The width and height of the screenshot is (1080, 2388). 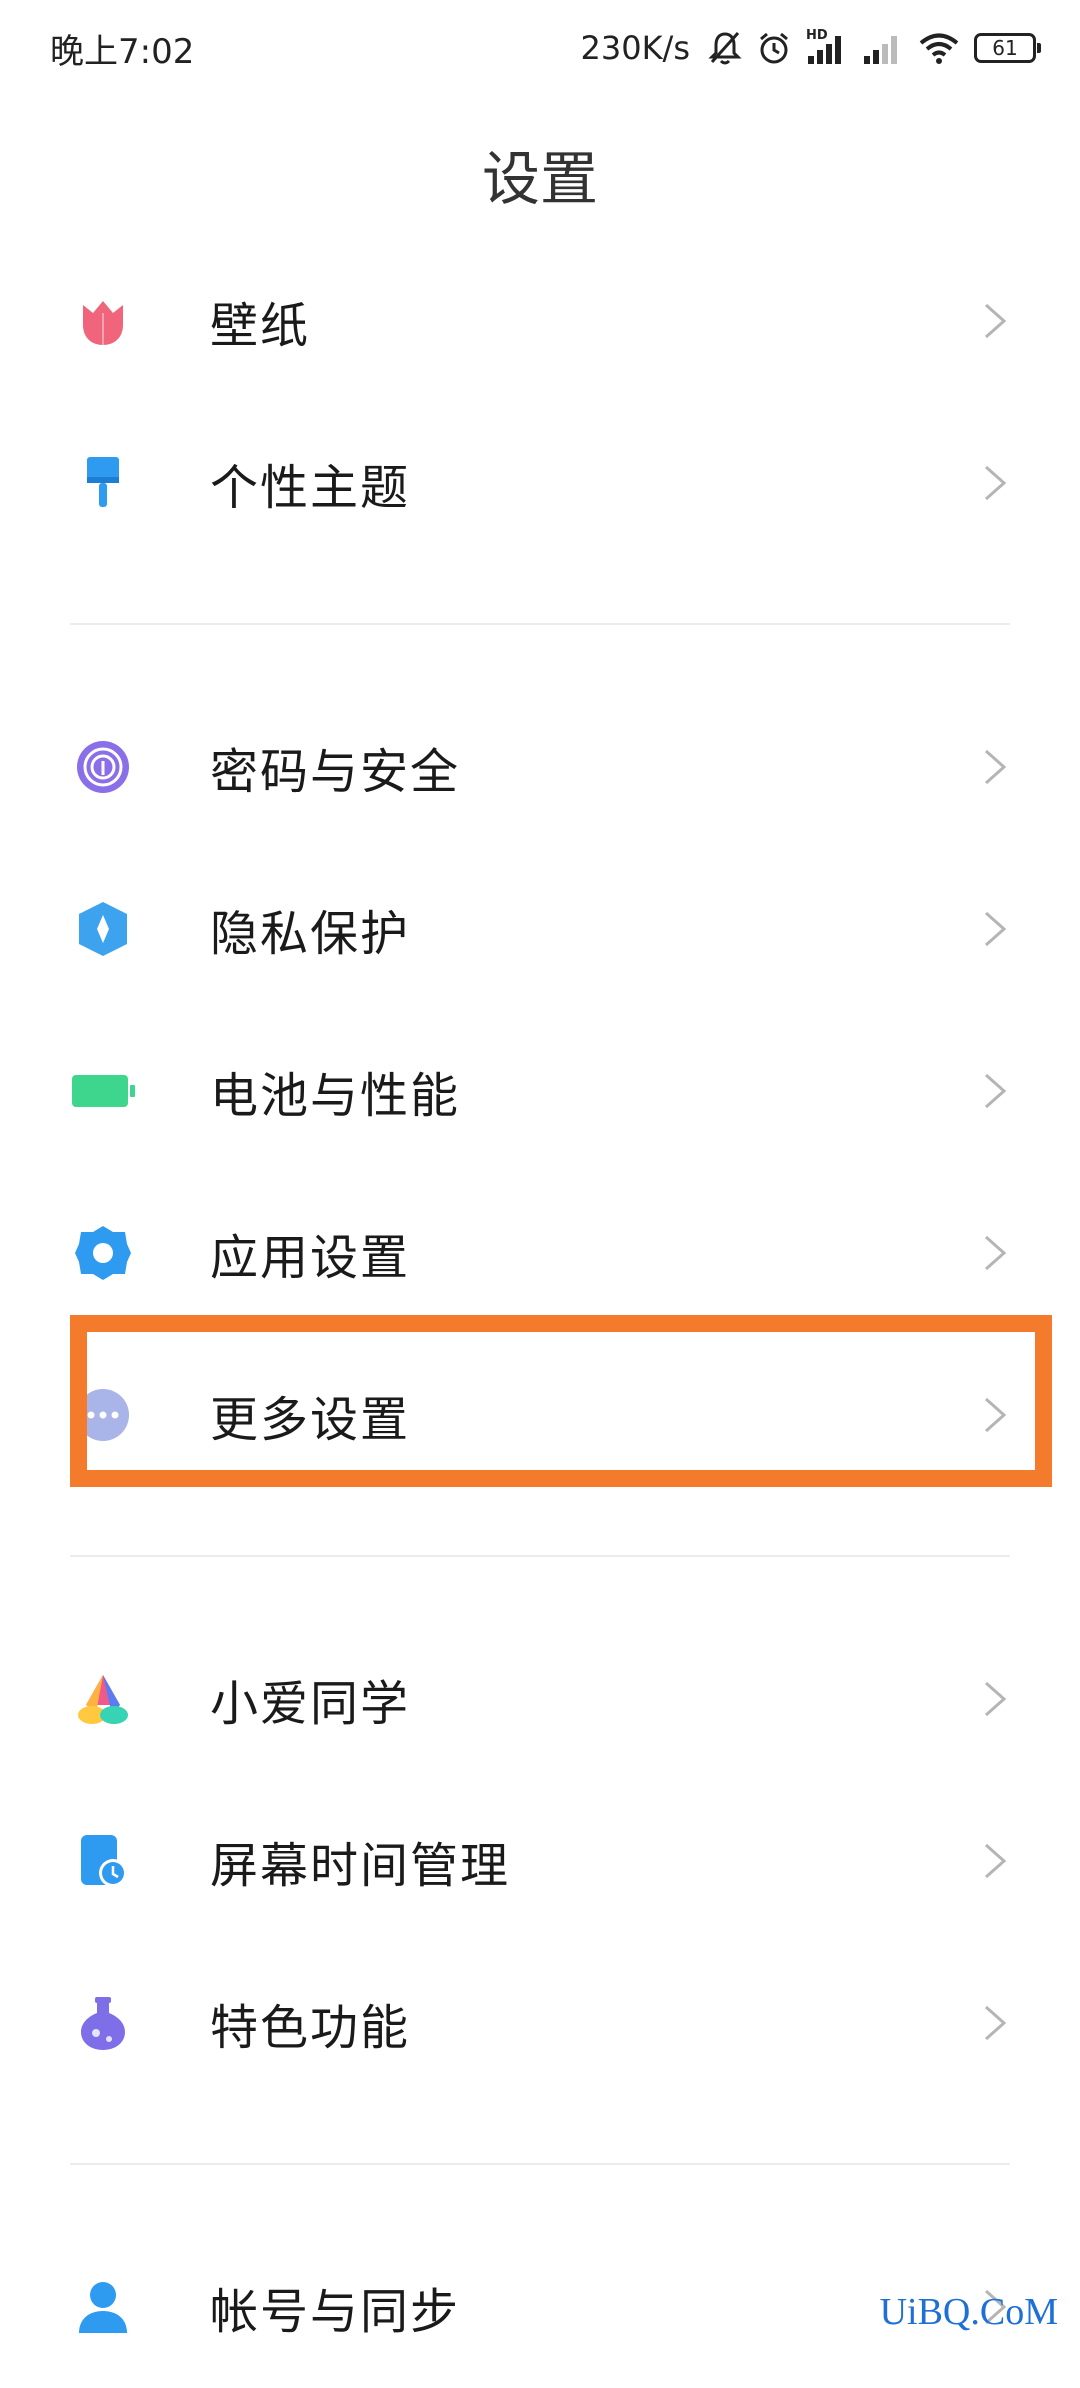 I want to click on battery-indicator: 61, so click(x=1007, y=48).